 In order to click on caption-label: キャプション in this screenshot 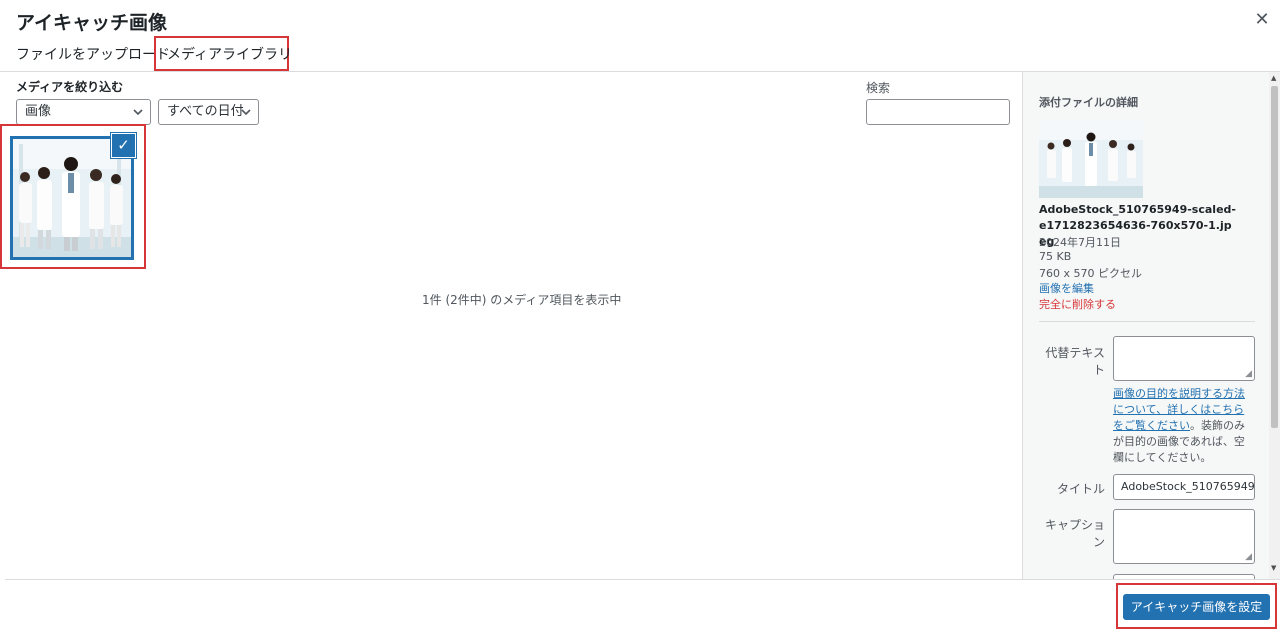, I will do `click(1074, 533)`.